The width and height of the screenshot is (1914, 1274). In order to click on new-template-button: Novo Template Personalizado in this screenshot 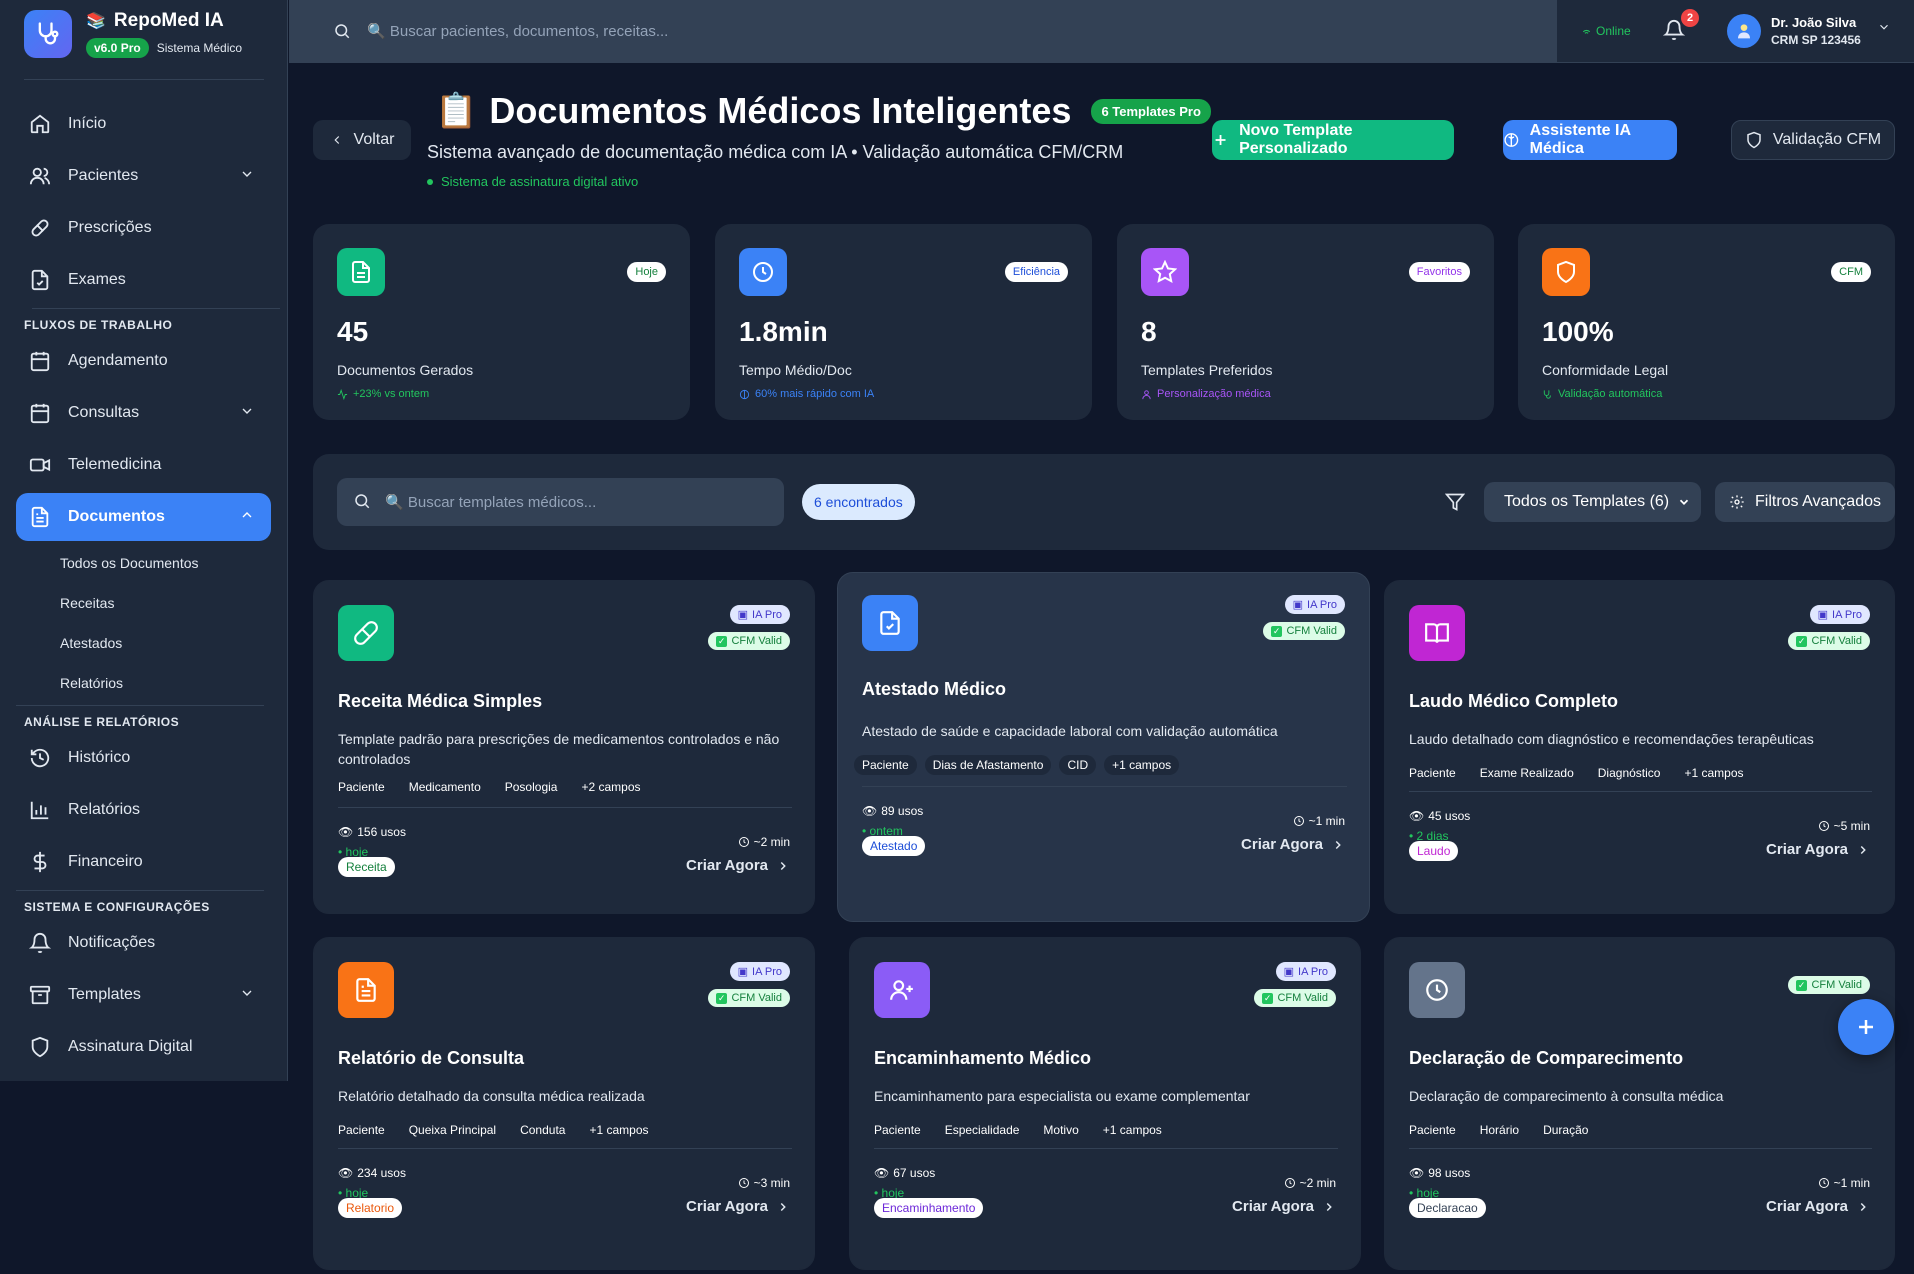, I will do `click(1333, 140)`.